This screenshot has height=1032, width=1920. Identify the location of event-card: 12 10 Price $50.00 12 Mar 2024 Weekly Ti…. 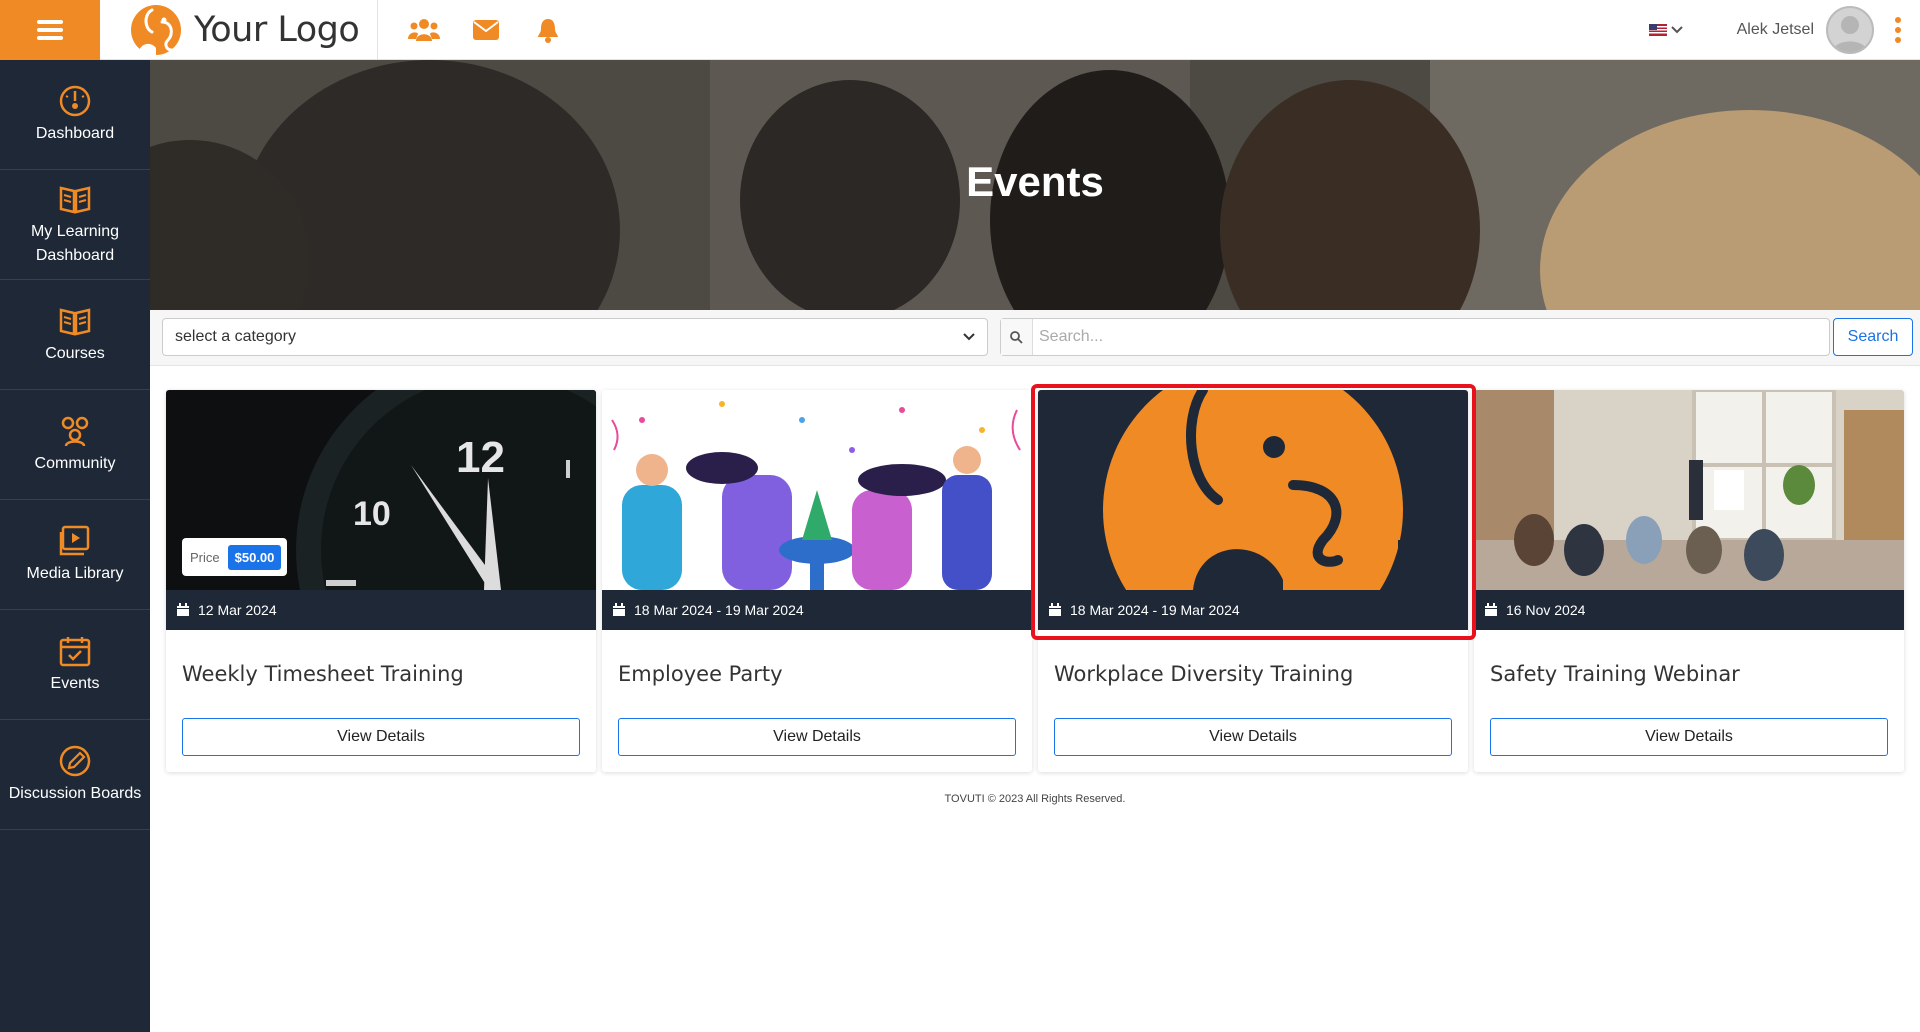
(381, 581).